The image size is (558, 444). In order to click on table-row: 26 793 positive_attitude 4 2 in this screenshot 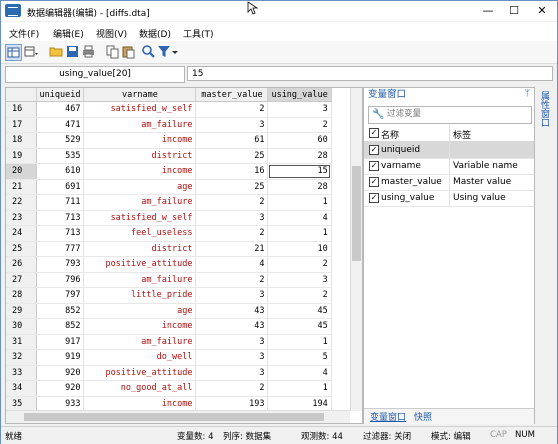, I will do `click(169, 264)`.